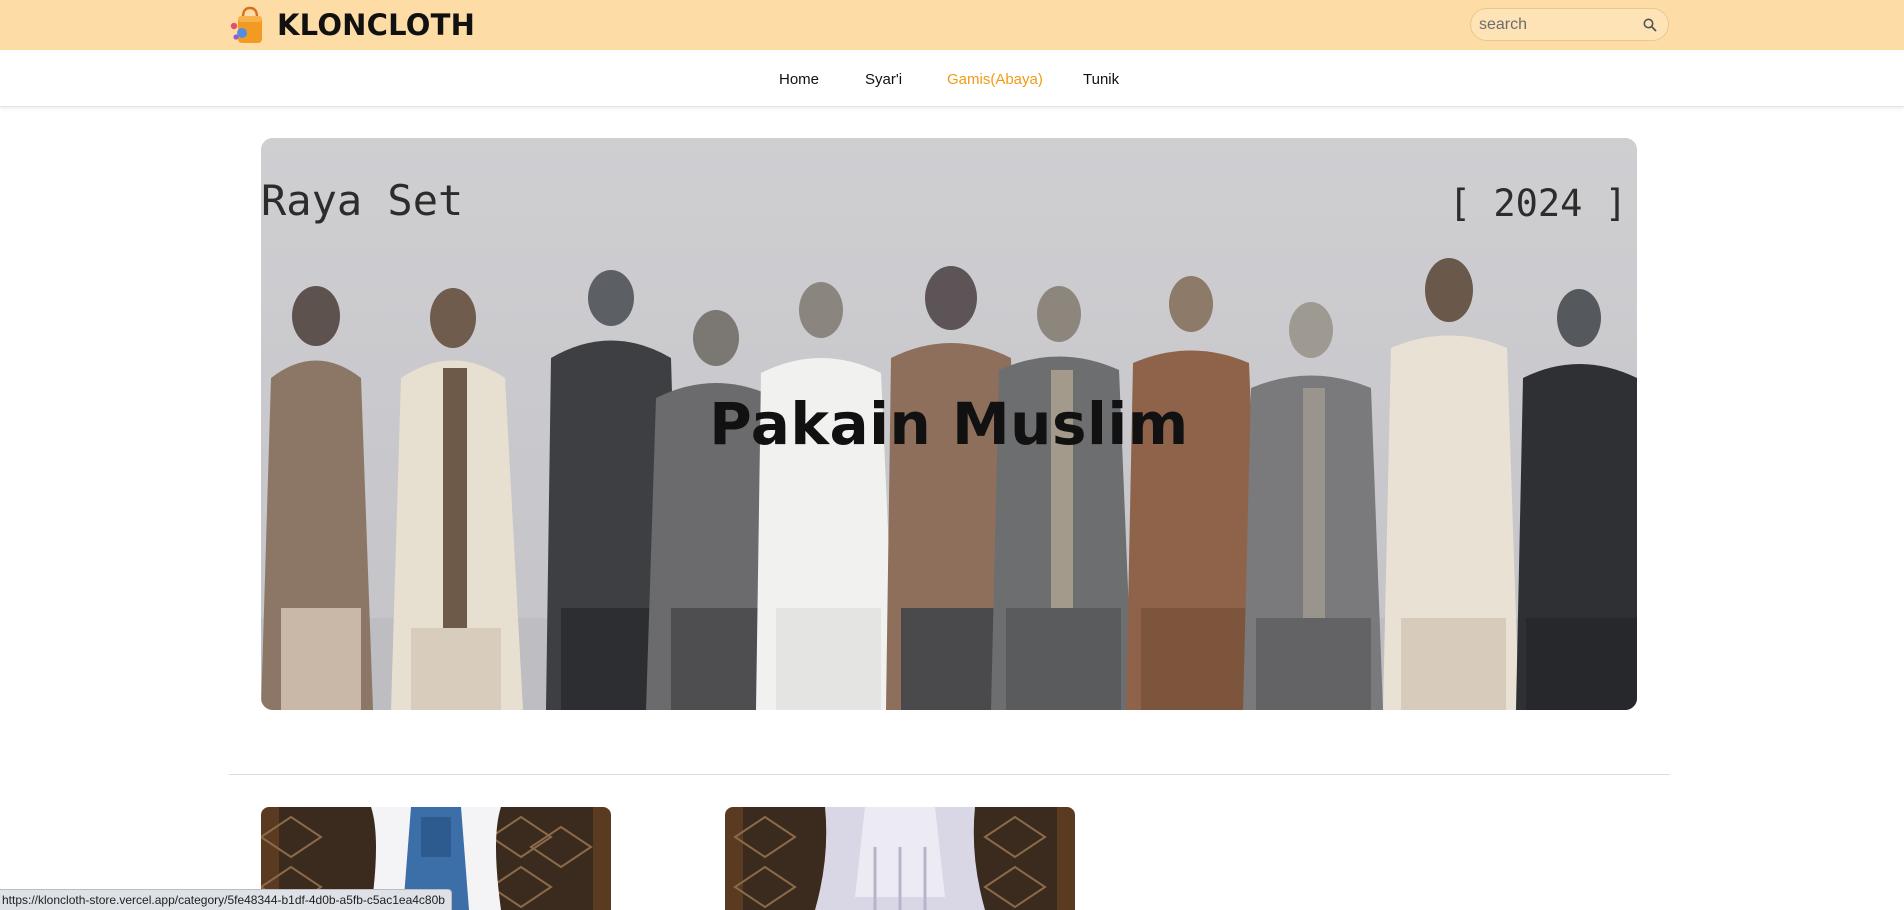 Image resolution: width=1904 pixels, height=910 pixels. Describe the element at coordinates (1560, 24) in the screenshot. I see `search-input` at that location.